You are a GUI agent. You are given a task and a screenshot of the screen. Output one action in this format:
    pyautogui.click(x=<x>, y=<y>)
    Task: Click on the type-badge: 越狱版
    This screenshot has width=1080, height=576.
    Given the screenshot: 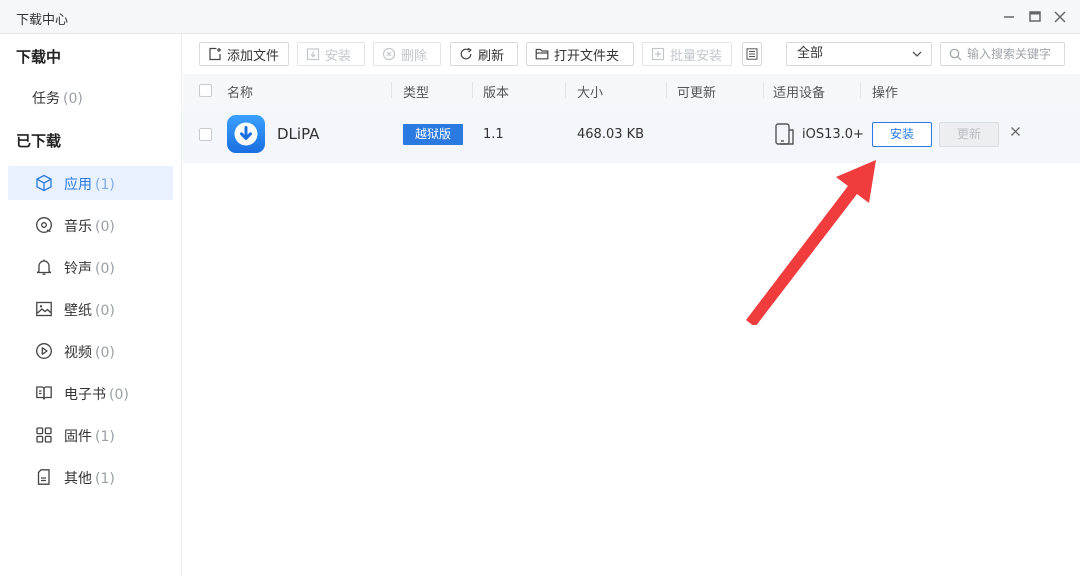 What is the action you would take?
    pyautogui.click(x=433, y=134)
    